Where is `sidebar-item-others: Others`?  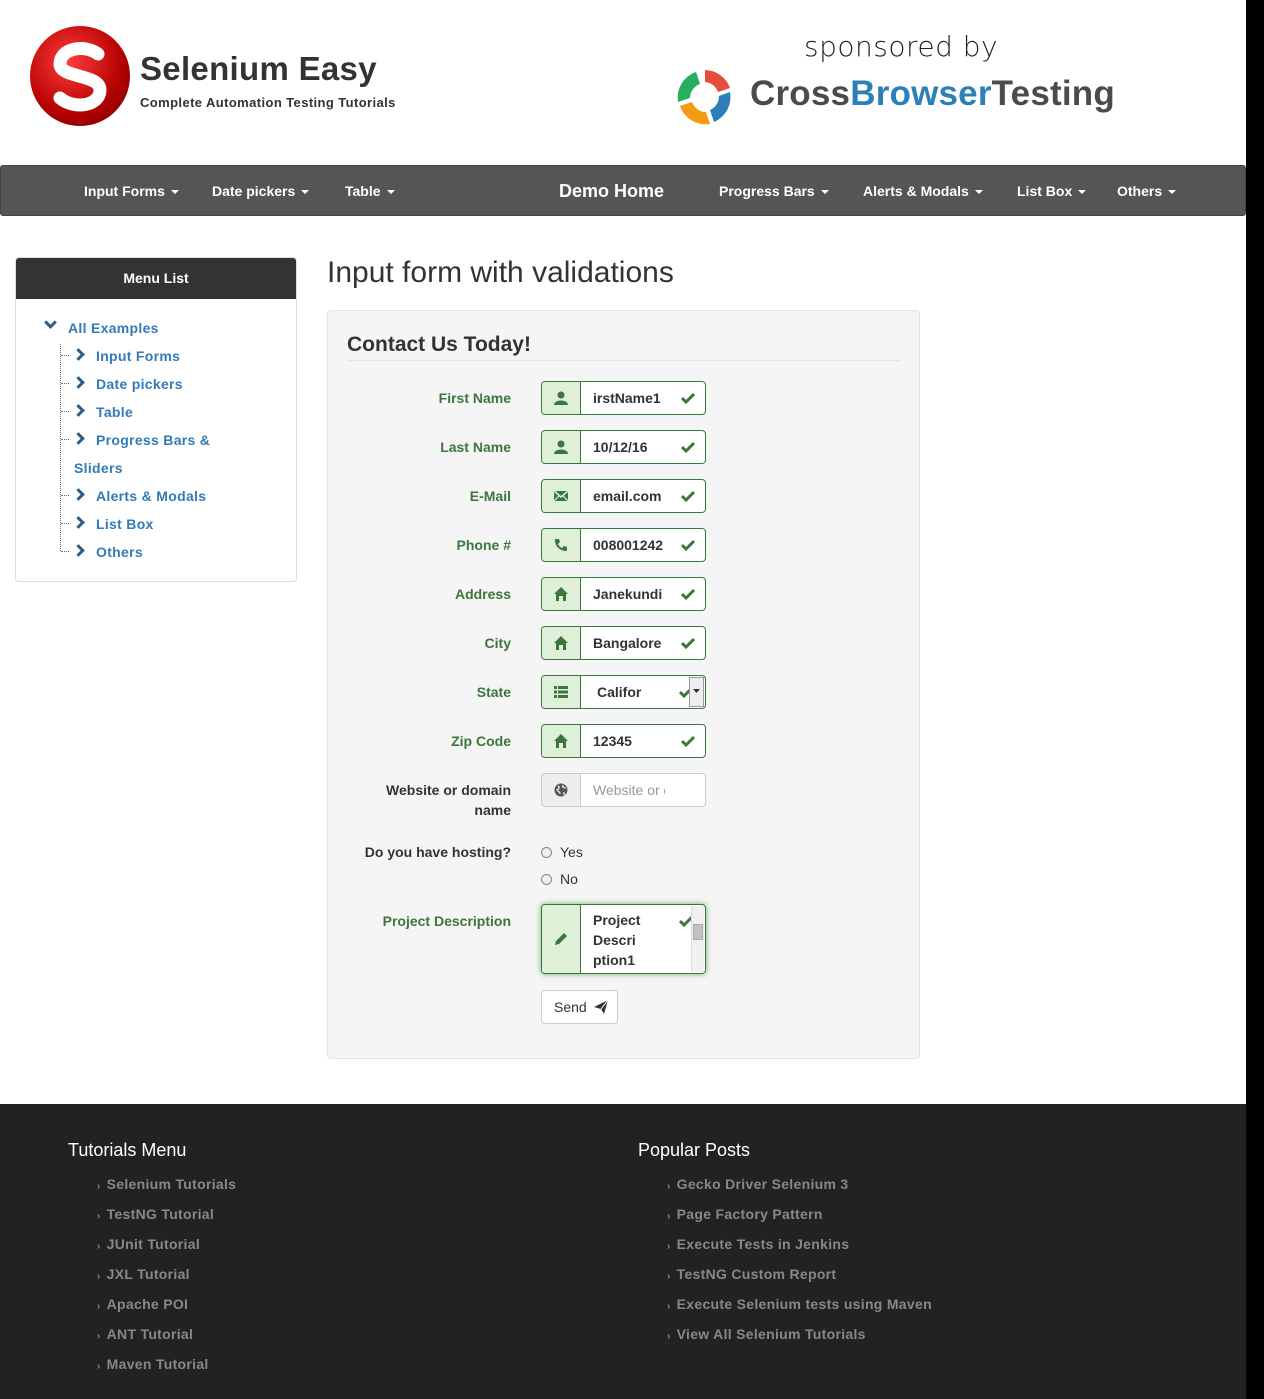
sidebar-item-others: Others is located at coordinates (119, 552).